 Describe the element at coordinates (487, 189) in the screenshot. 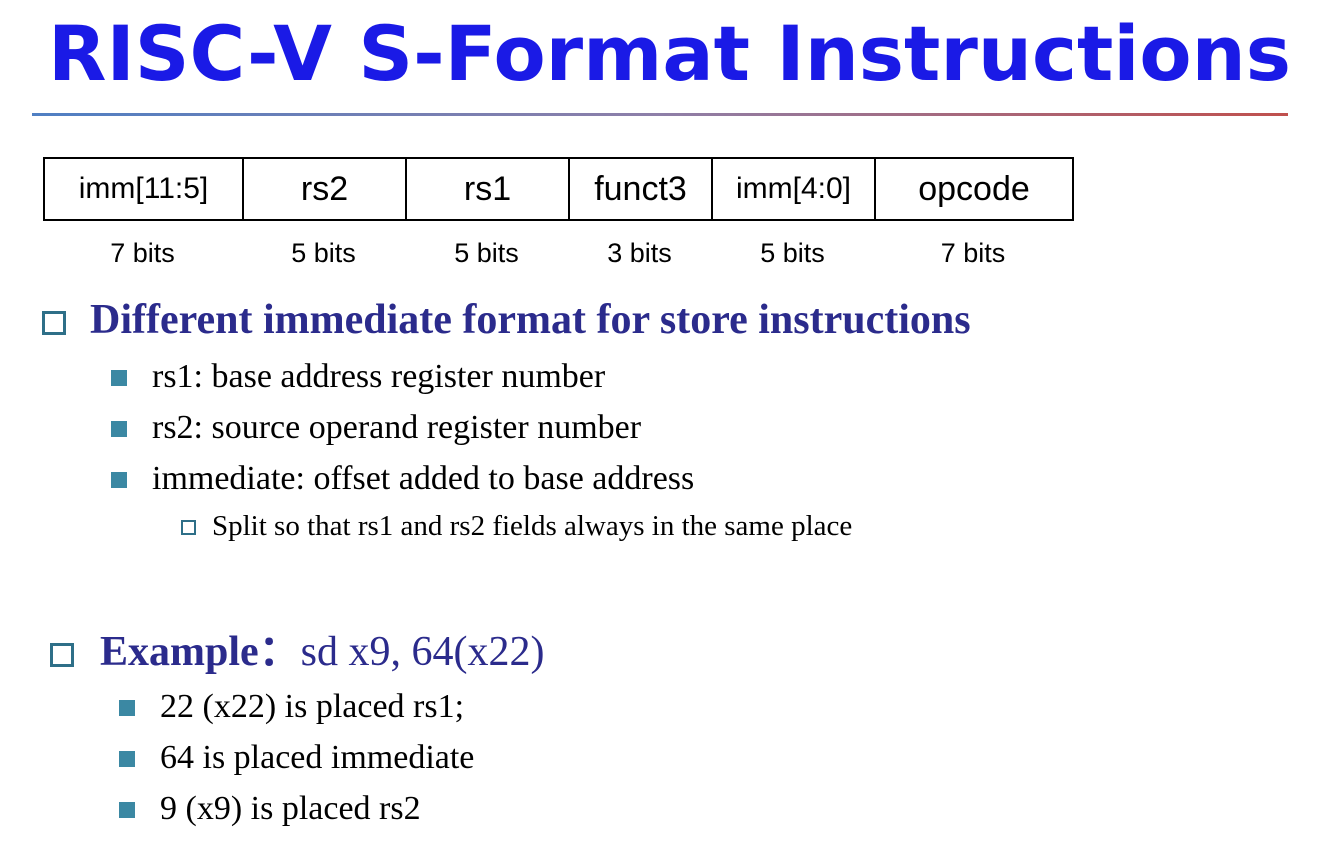

I see `field-rs1: rs1` at that location.